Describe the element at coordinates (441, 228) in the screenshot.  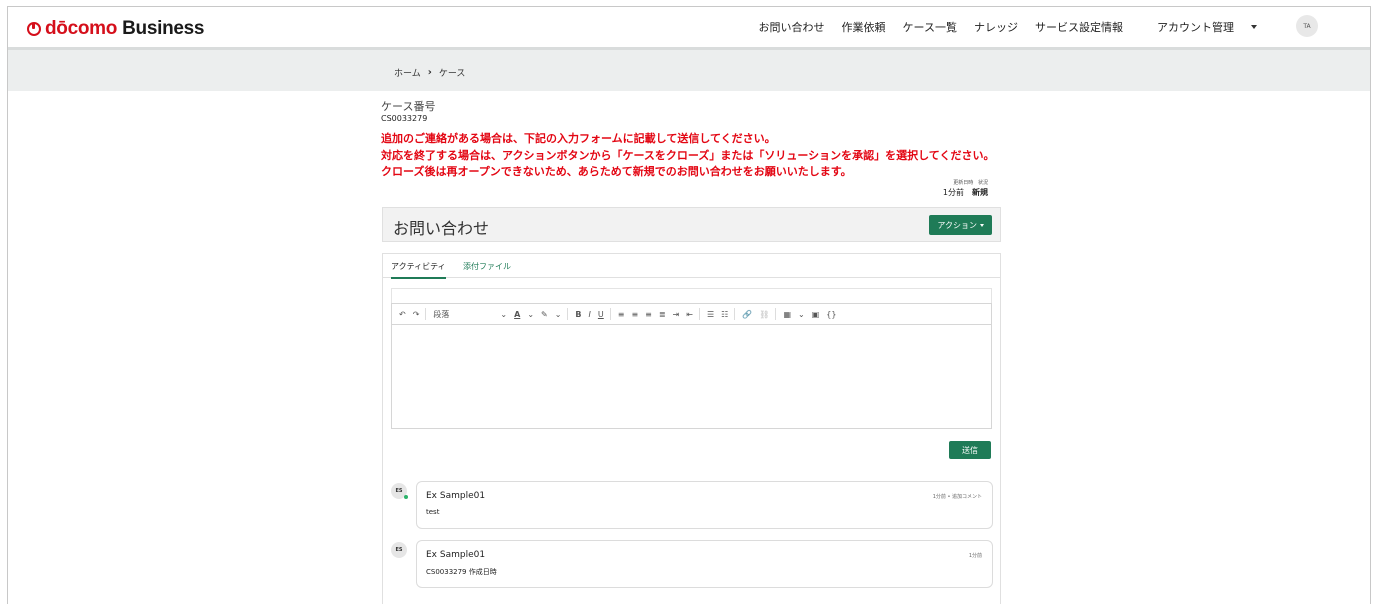
I see `page-title: お問い合わせ` at that location.